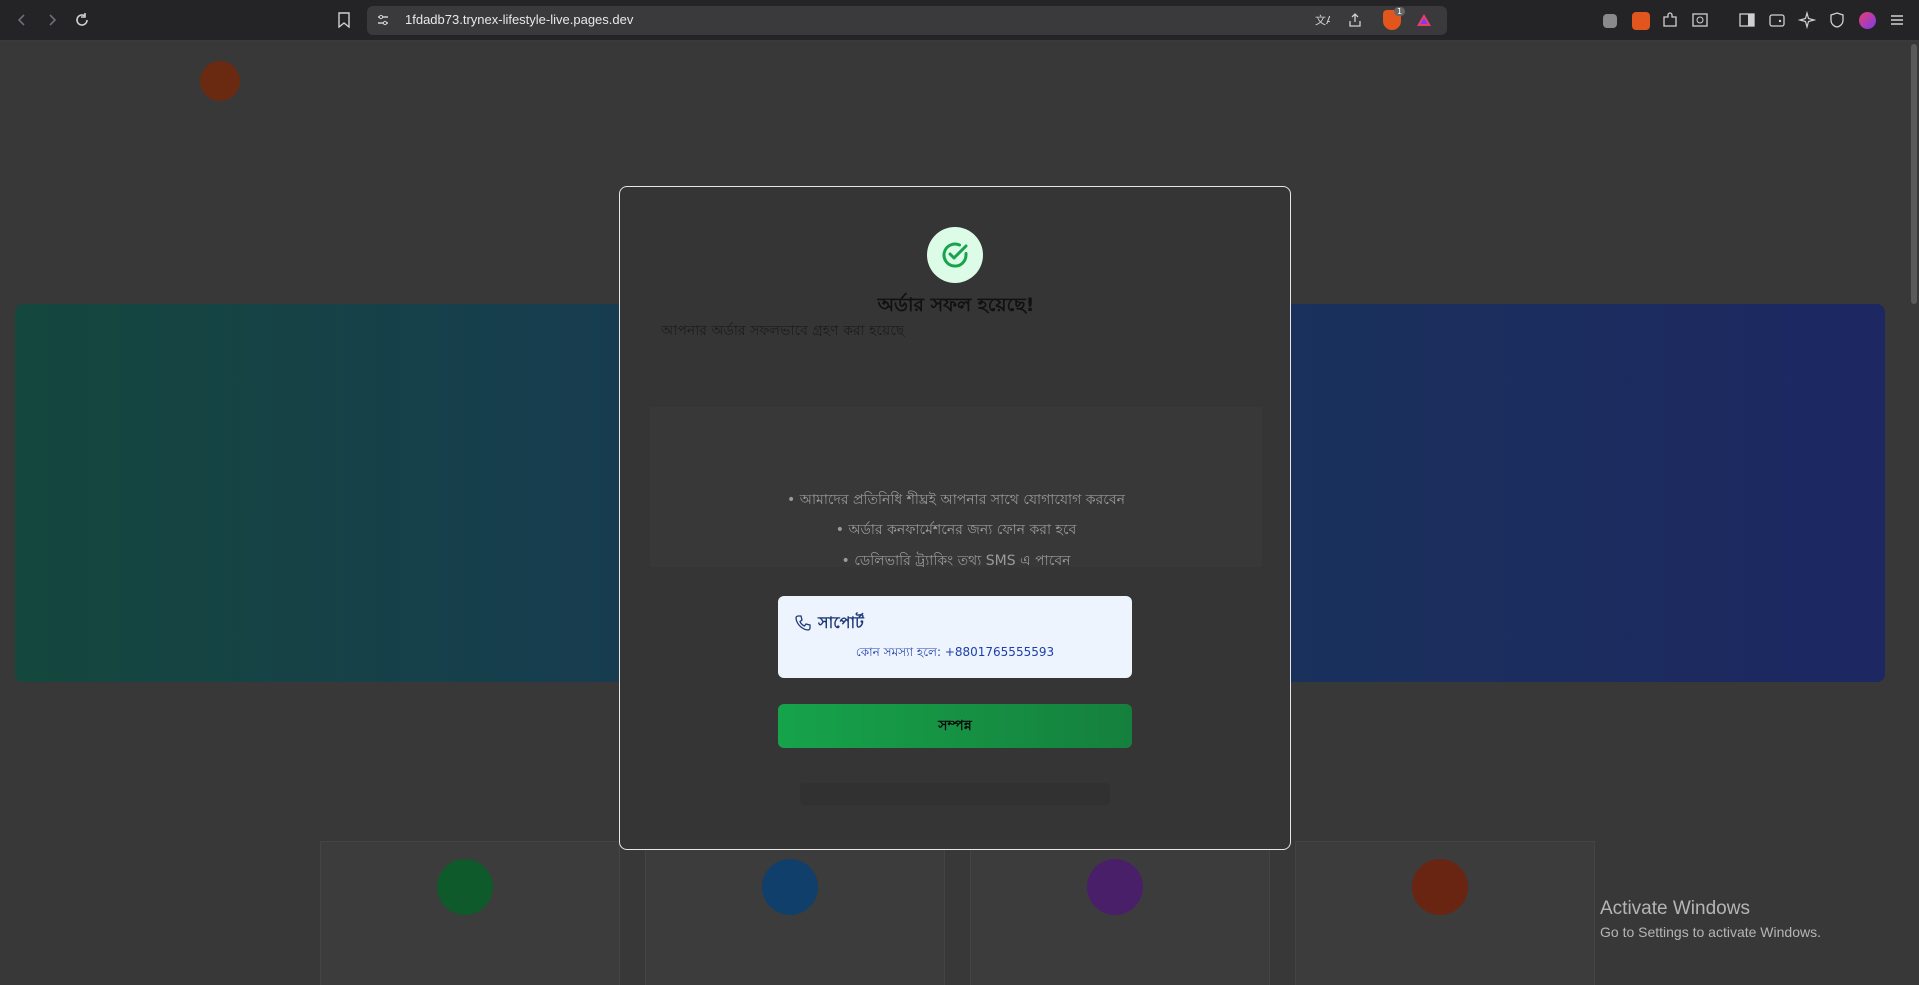 This screenshot has height=985, width=1919. Describe the element at coordinates (1867, 20) in the screenshot. I see `profile-avatar-icon` at that location.